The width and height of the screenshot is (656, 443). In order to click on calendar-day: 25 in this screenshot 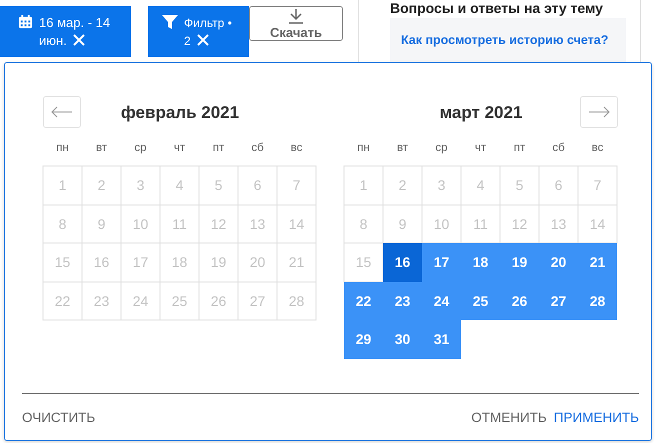, I will do `click(179, 301)`.